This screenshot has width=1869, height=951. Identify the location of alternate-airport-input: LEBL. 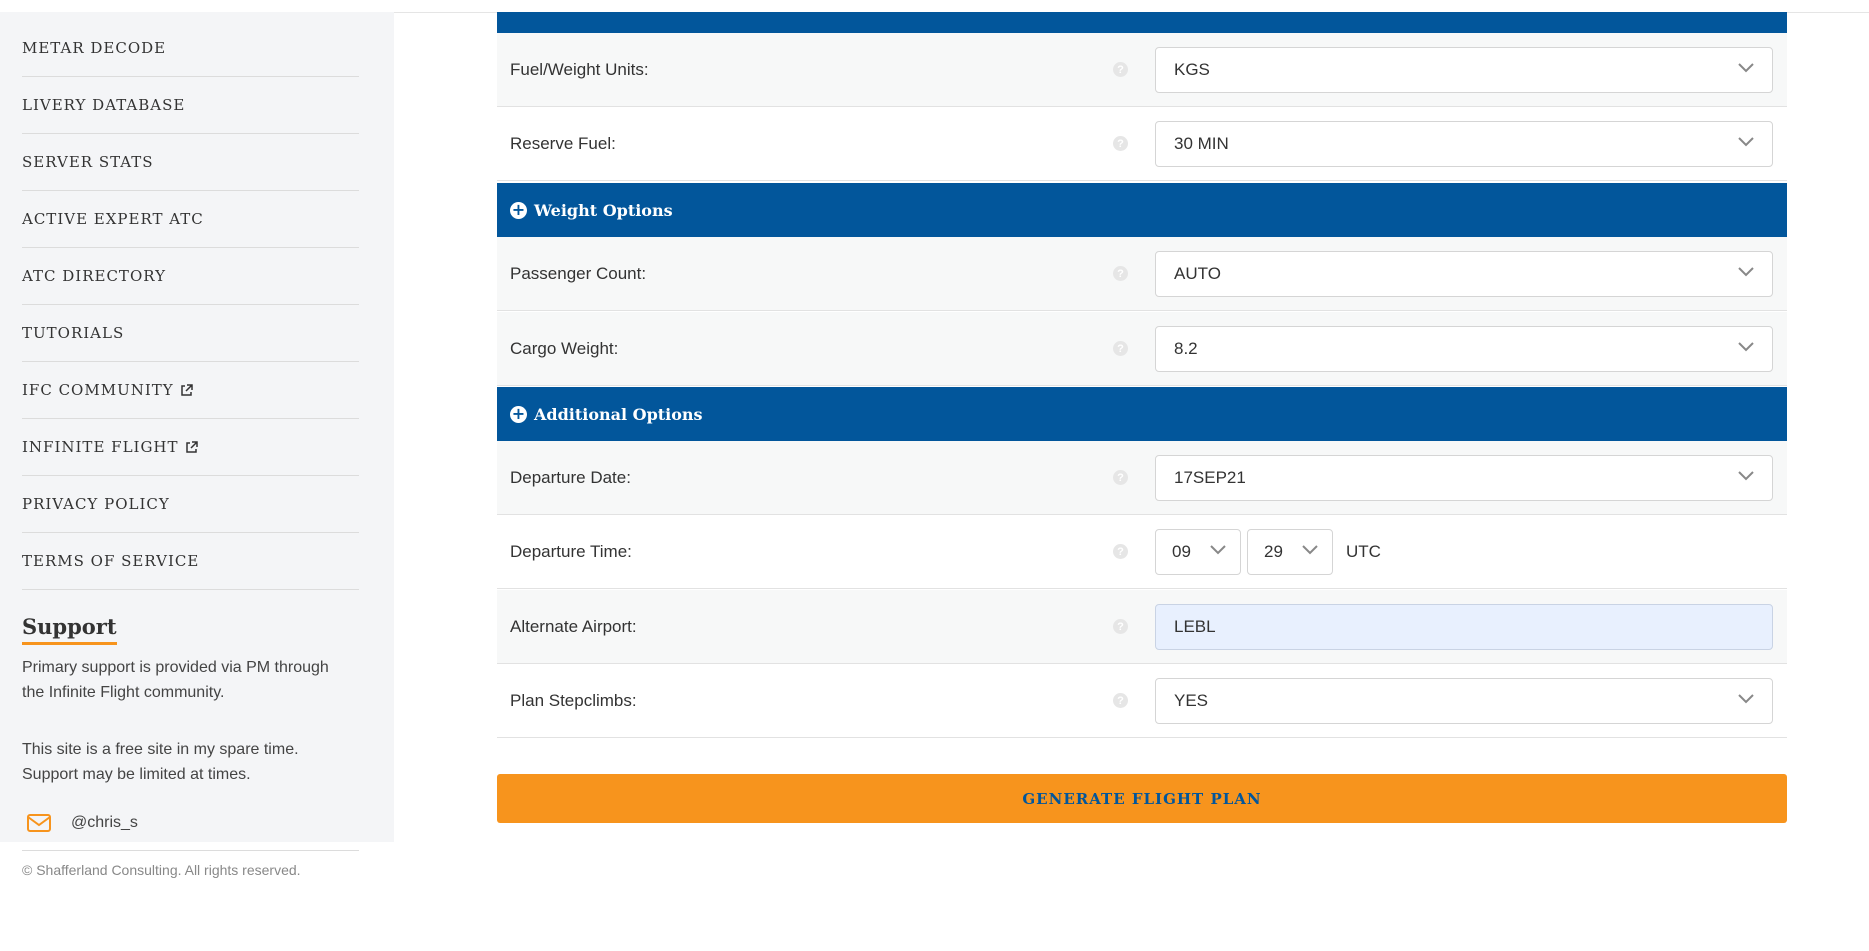
(1464, 626).